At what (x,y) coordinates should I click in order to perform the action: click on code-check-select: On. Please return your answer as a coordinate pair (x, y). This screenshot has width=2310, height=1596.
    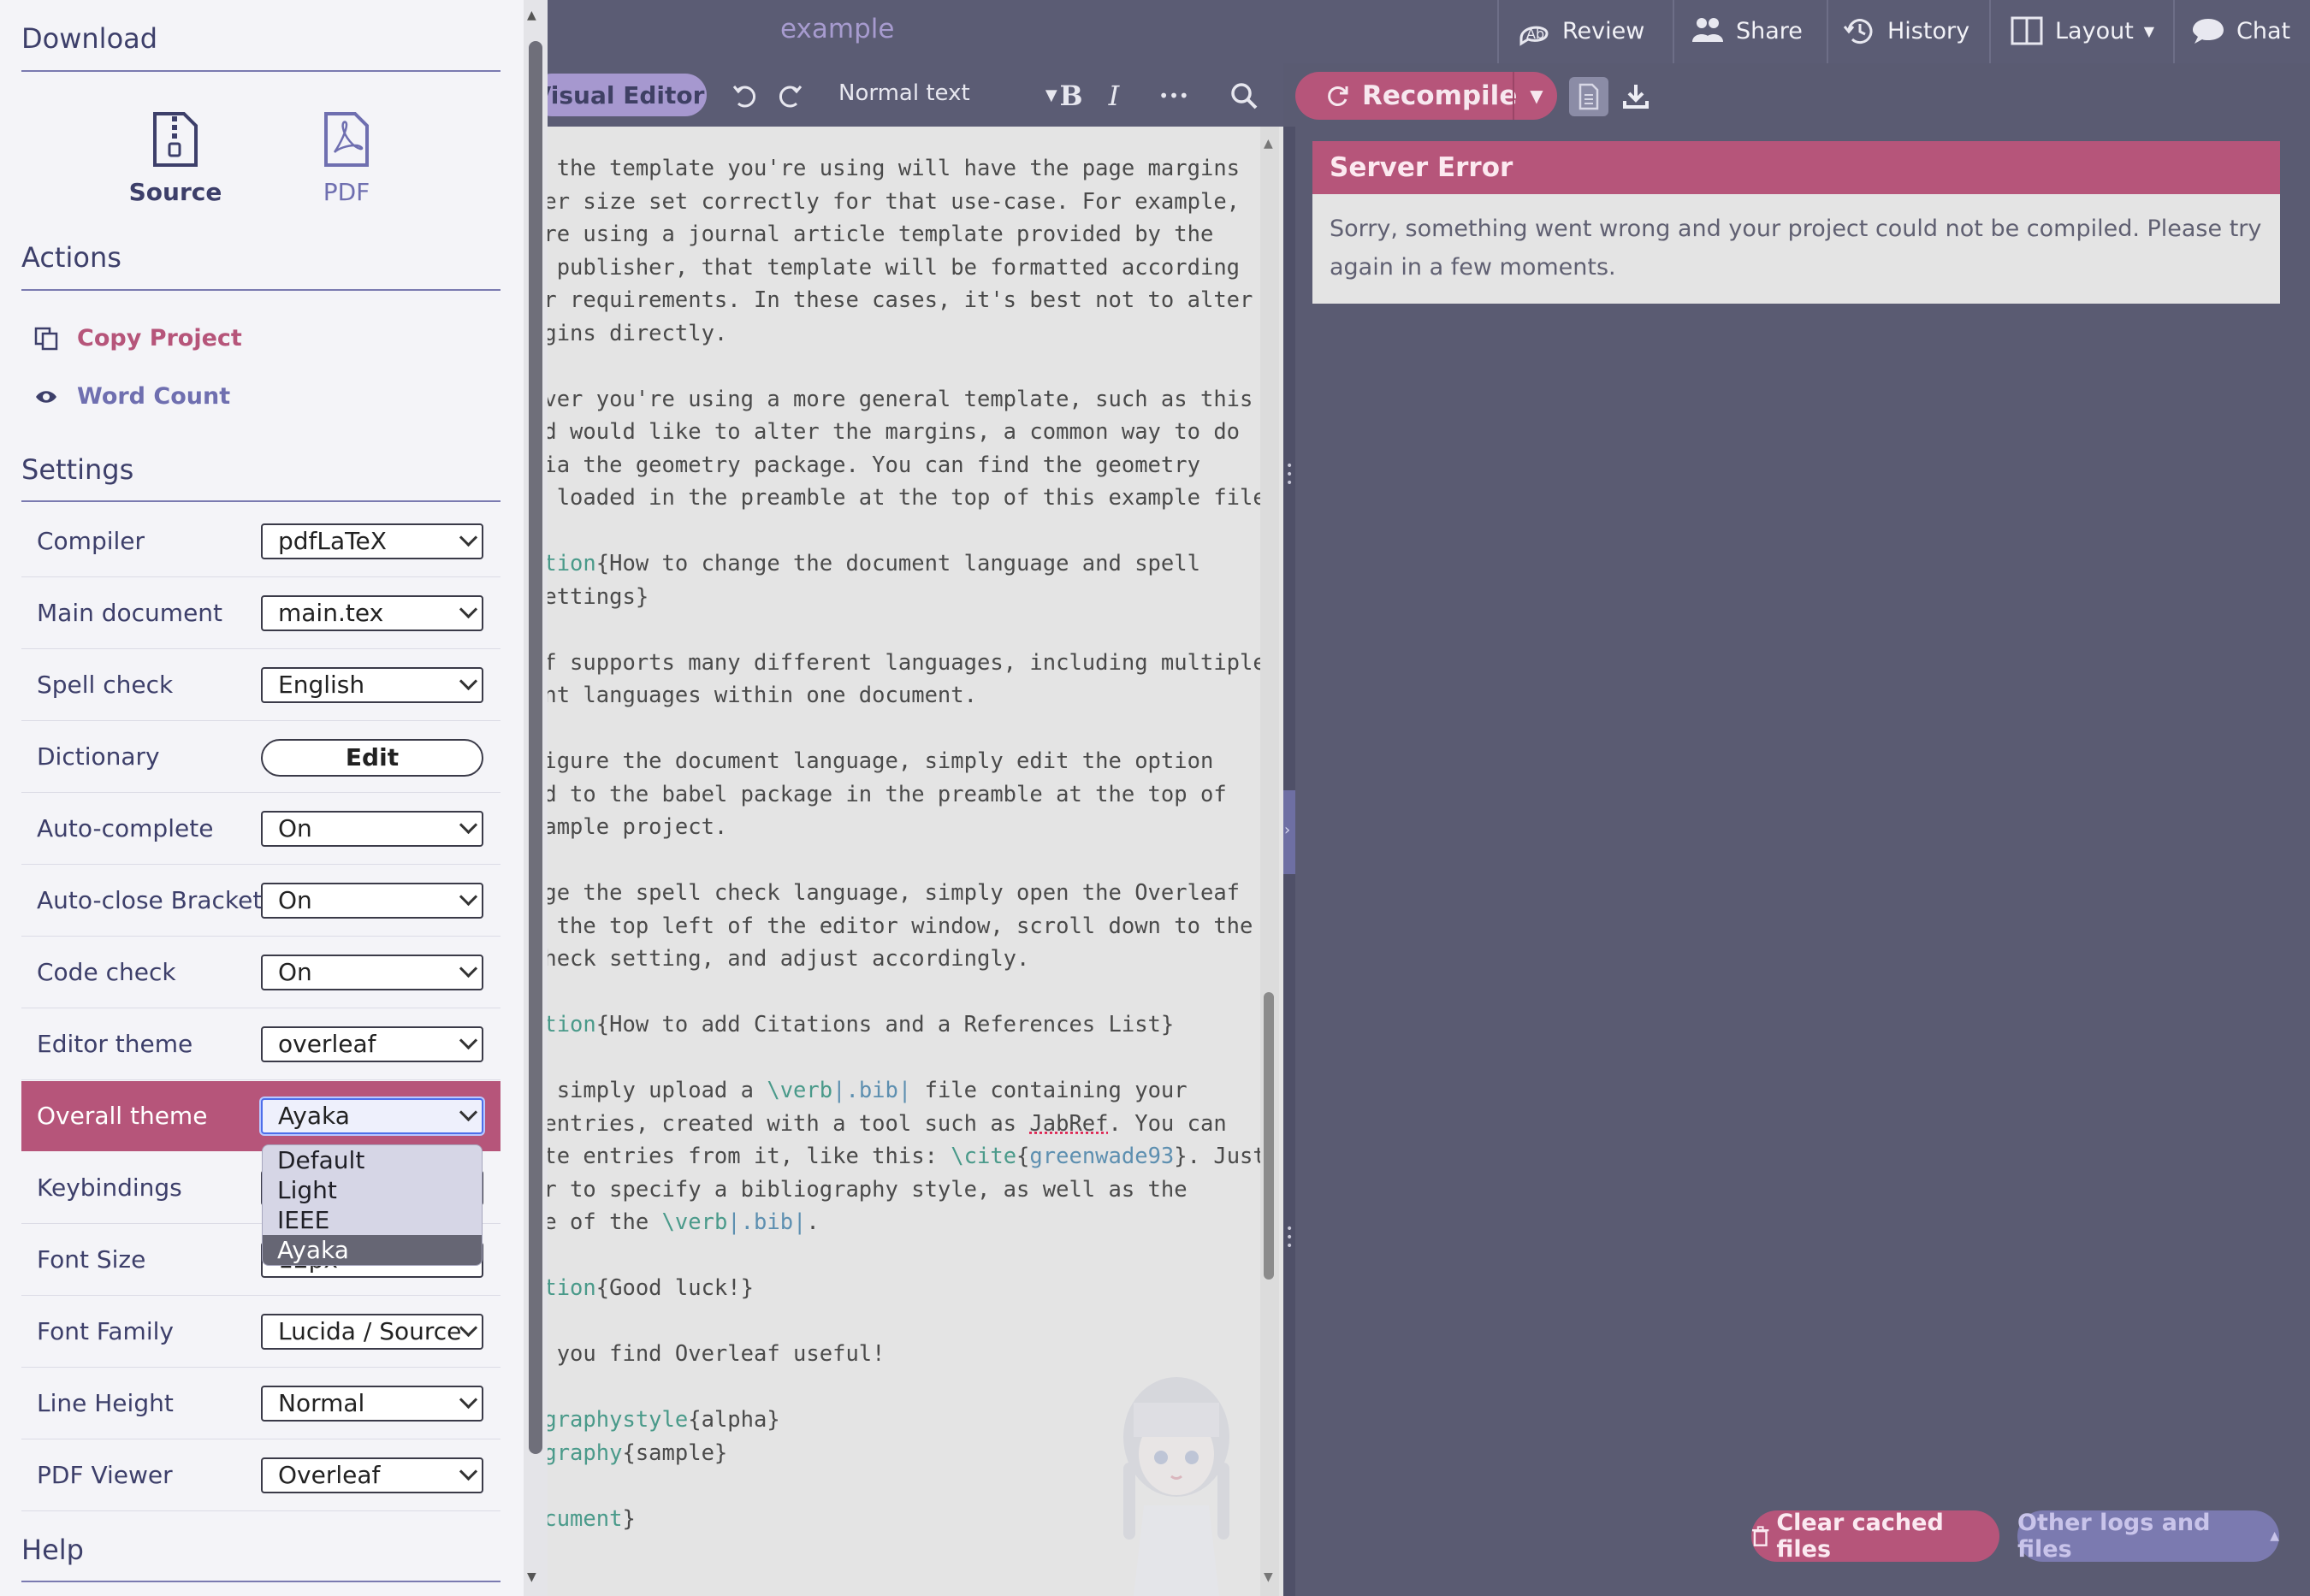
    Looking at the image, I should click on (372, 972).